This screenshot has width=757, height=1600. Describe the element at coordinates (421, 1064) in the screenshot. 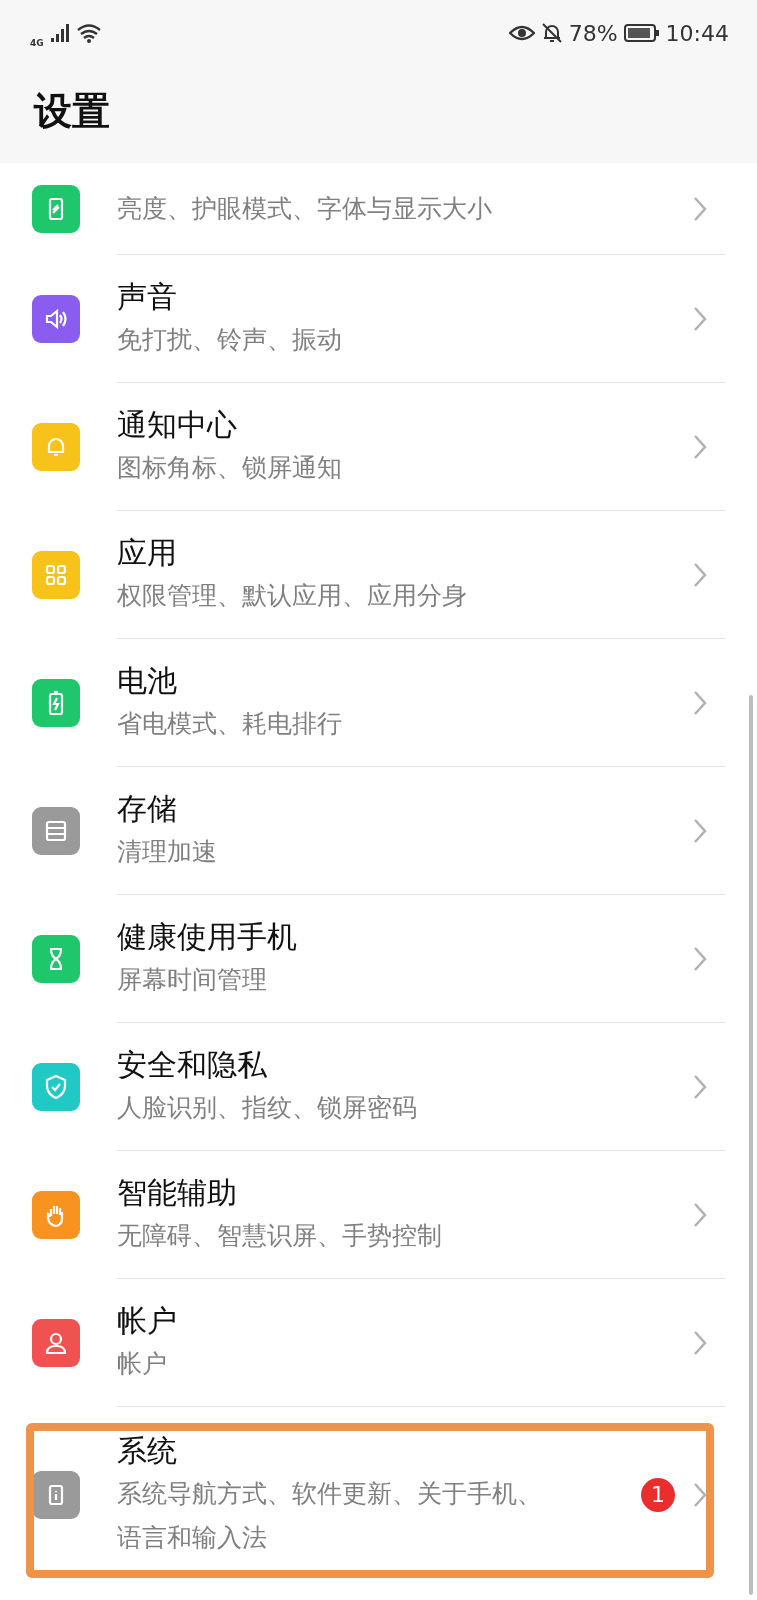

I see `item-title: 安全和隐私` at that location.